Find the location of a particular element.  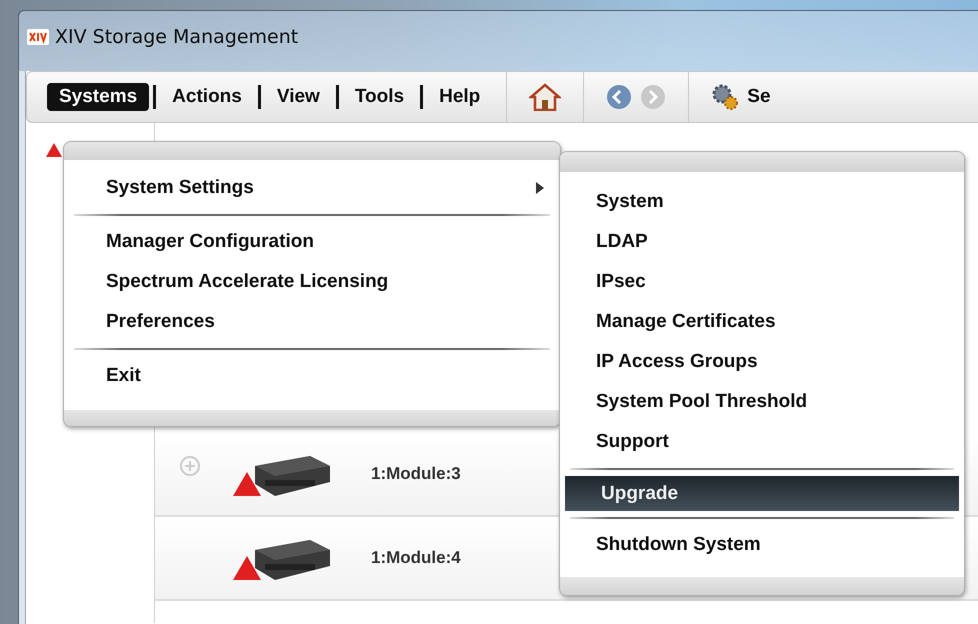

window-title: XIV Storage Management is located at coordinates (176, 37).